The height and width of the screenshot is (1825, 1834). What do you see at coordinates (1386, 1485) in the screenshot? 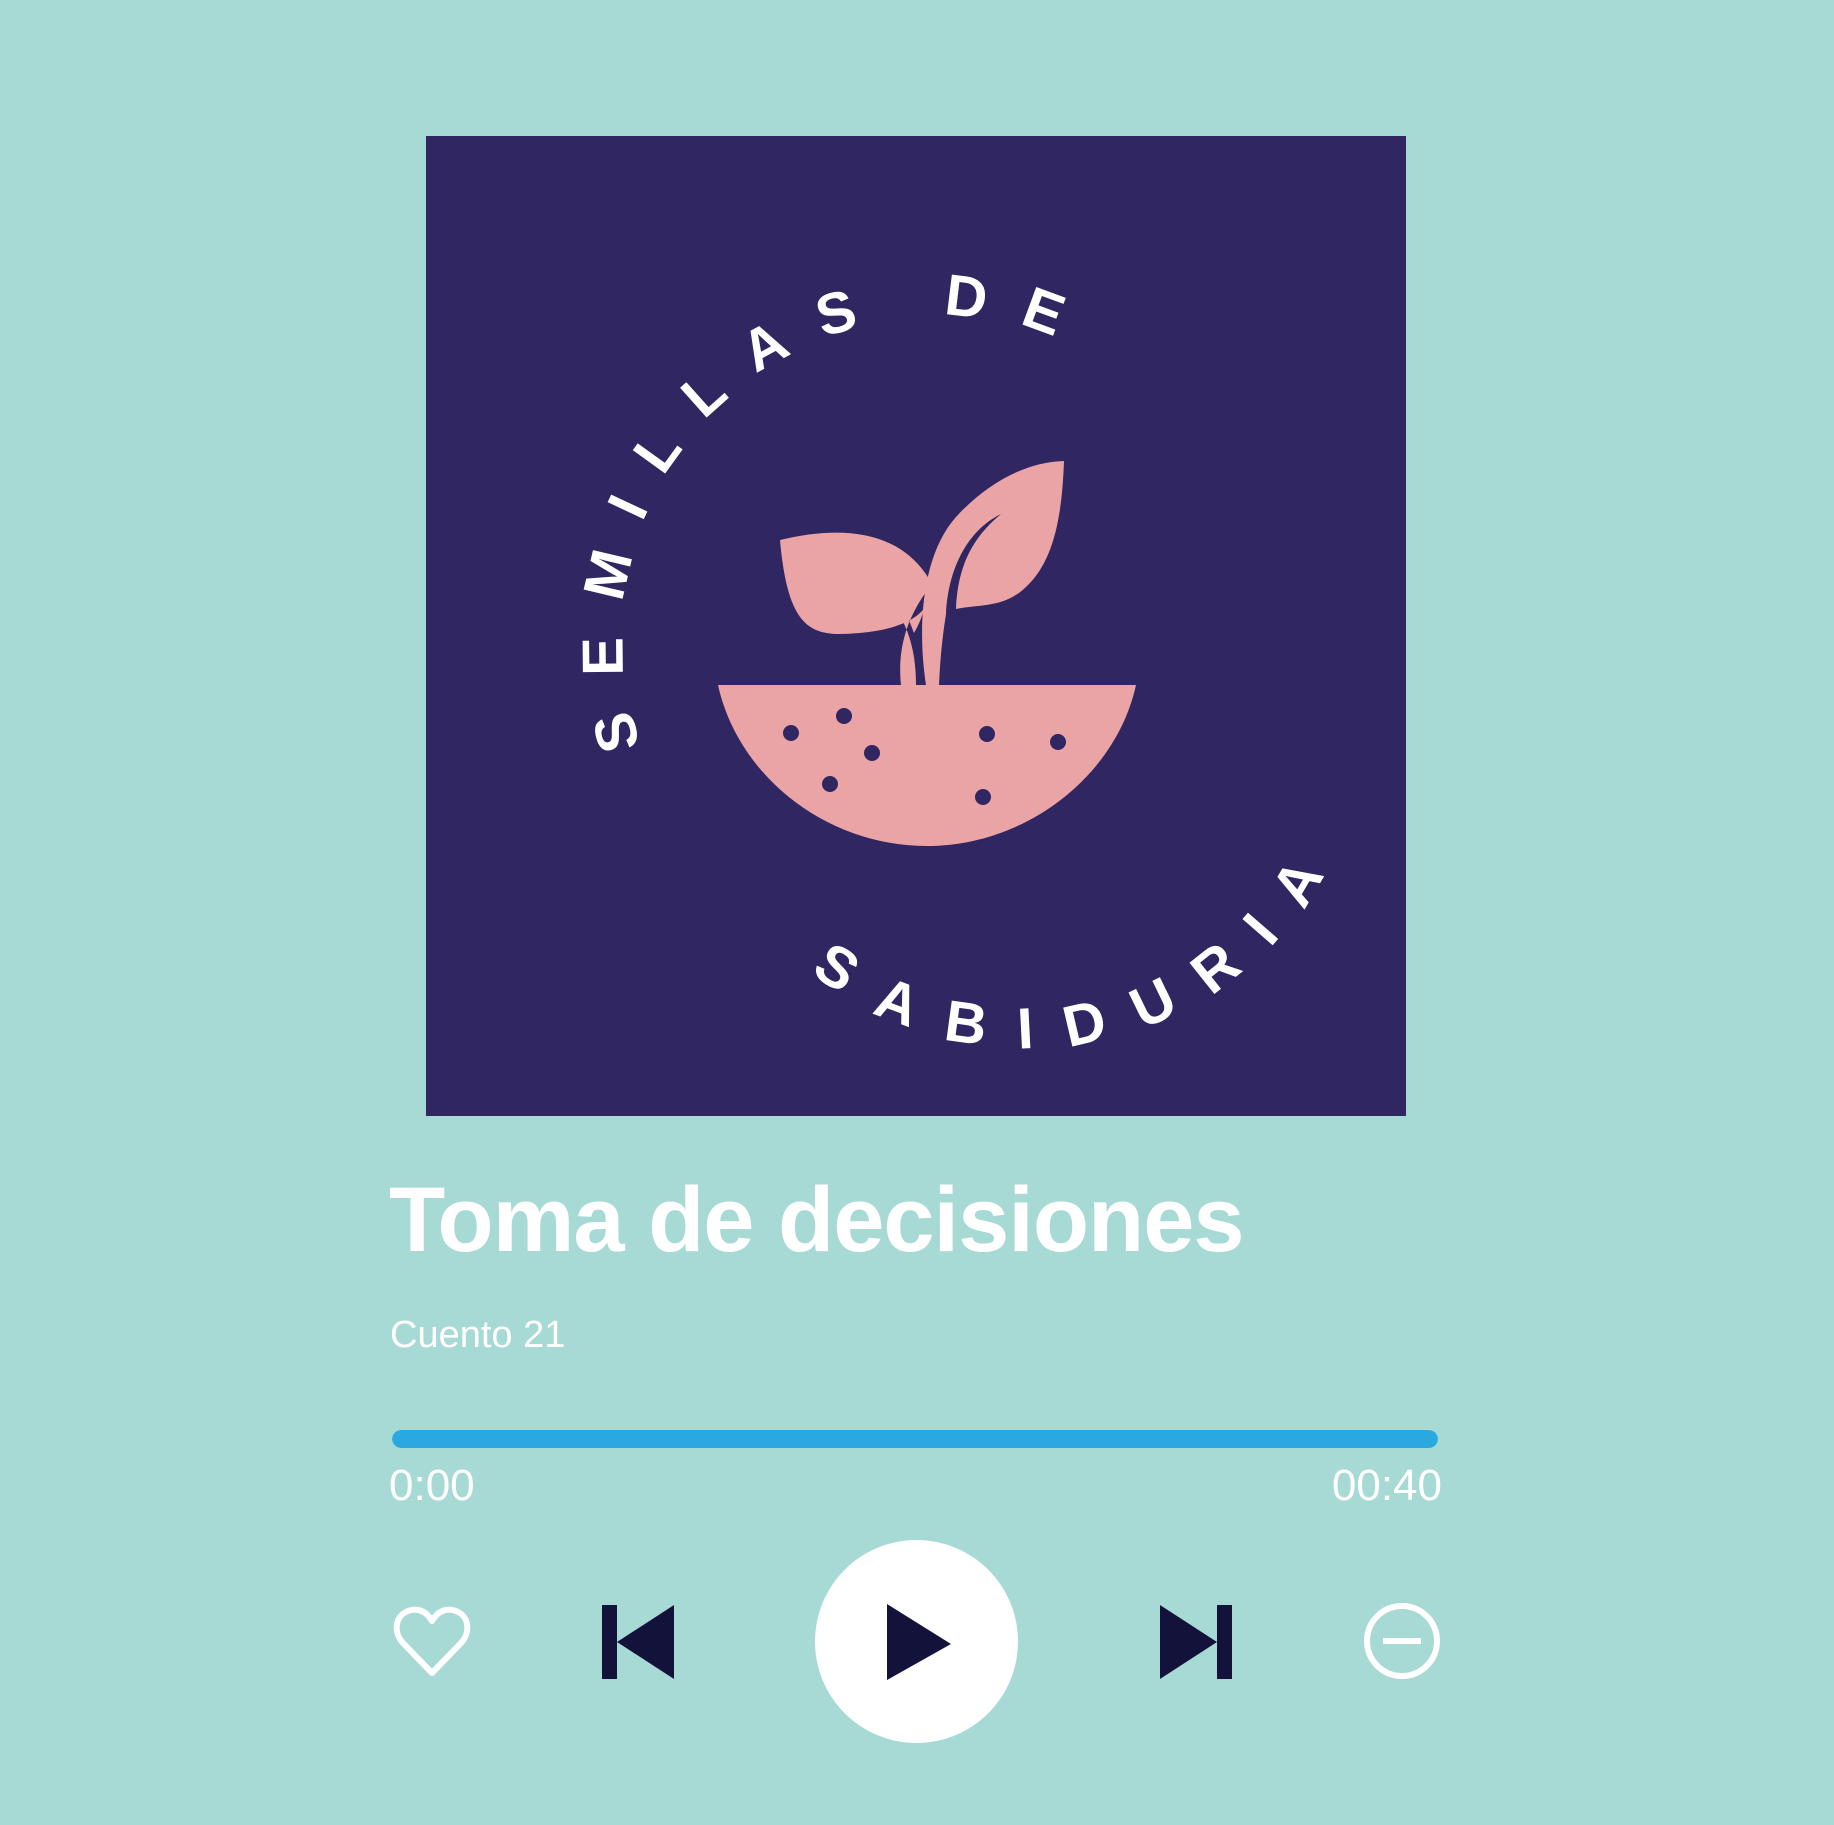
I see `total-time: 00:40` at bounding box center [1386, 1485].